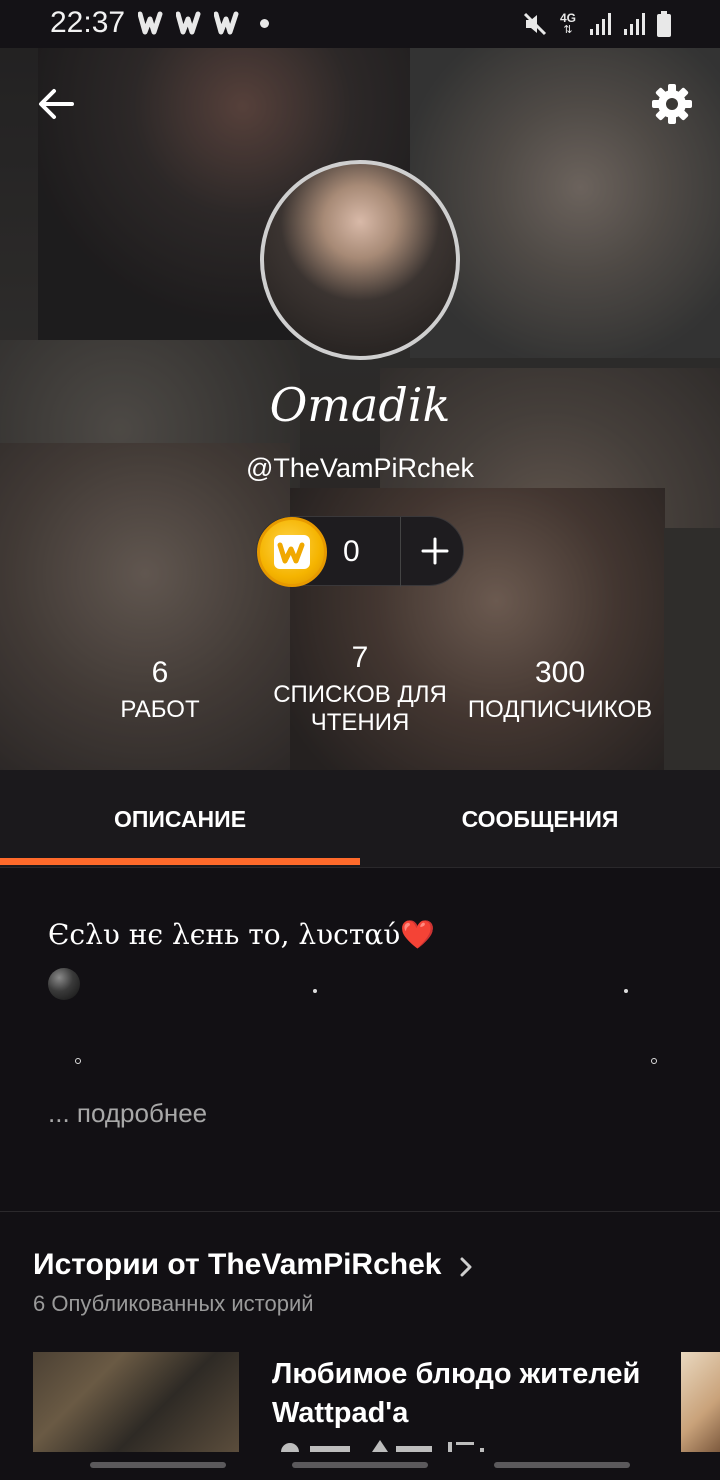 Image resolution: width=720 pixels, height=1480 pixels. I want to click on coin-divider, so click(400, 552).